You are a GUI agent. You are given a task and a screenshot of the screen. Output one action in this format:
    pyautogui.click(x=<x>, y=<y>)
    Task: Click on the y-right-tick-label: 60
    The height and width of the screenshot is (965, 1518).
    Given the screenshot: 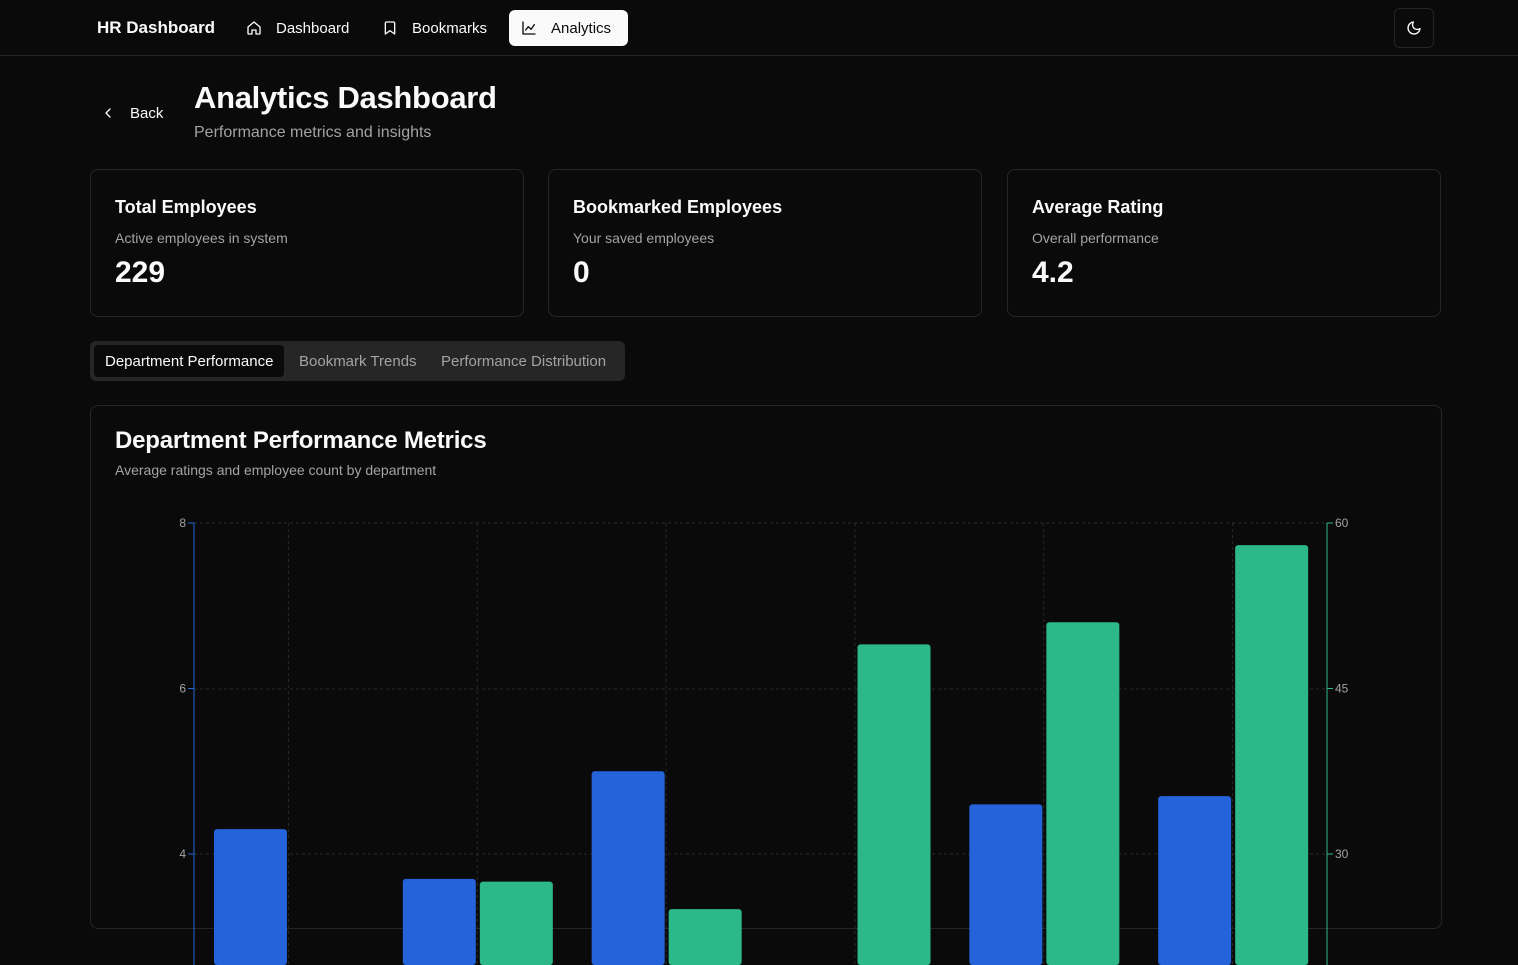 What is the action you would take?
    pyautogui.click(x=1342, y=523)
    